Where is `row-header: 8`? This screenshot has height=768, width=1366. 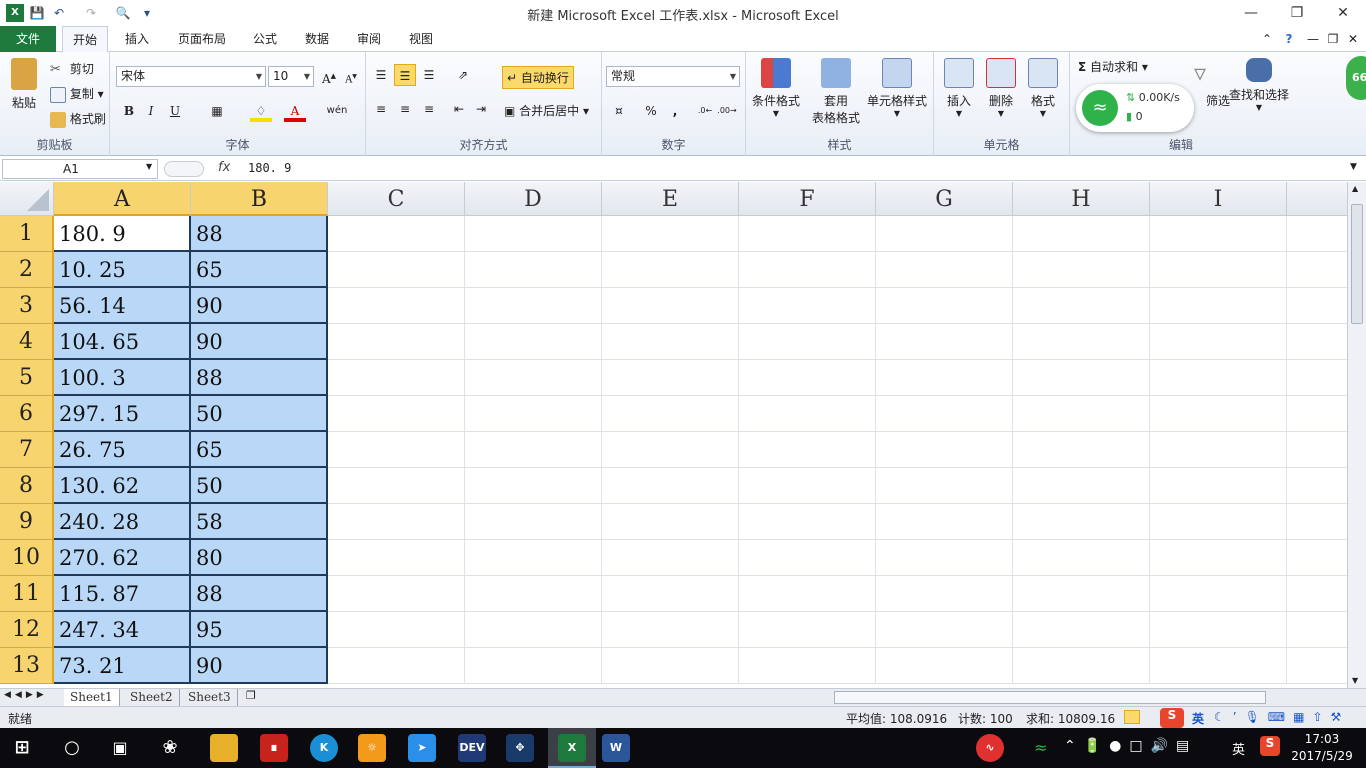
row-header: 8 is located at coordinates (27, 486).